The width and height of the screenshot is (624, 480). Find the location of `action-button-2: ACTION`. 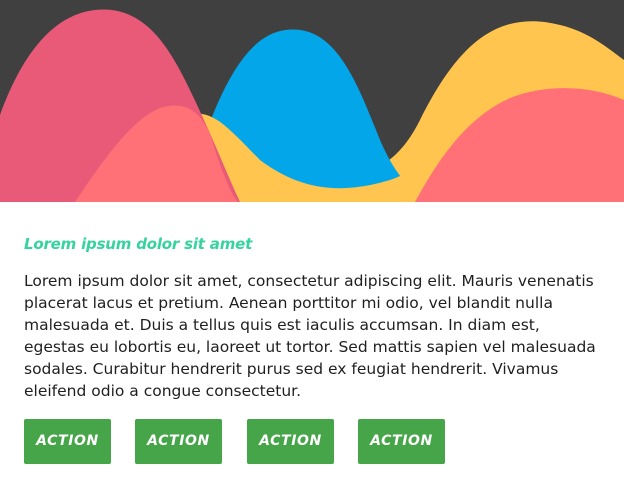

action-button-2: ACTION is located at coordinates (178, 441).